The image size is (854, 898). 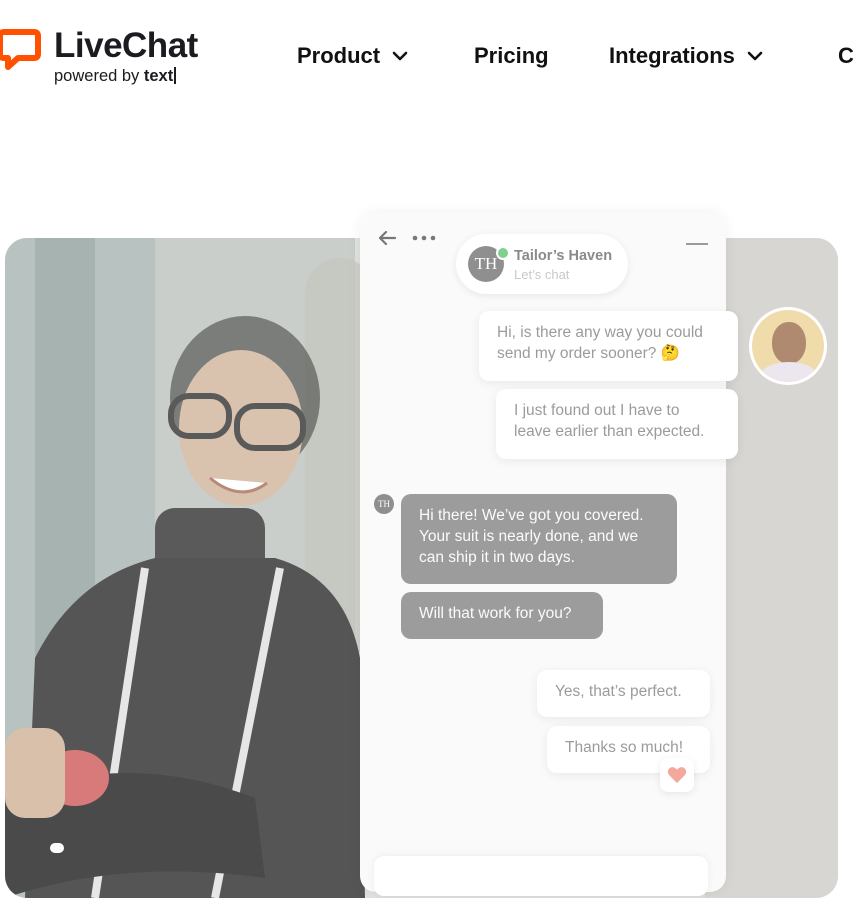 I want to click on logo-wordmark: LiveChat, so click(x=126, y=45).